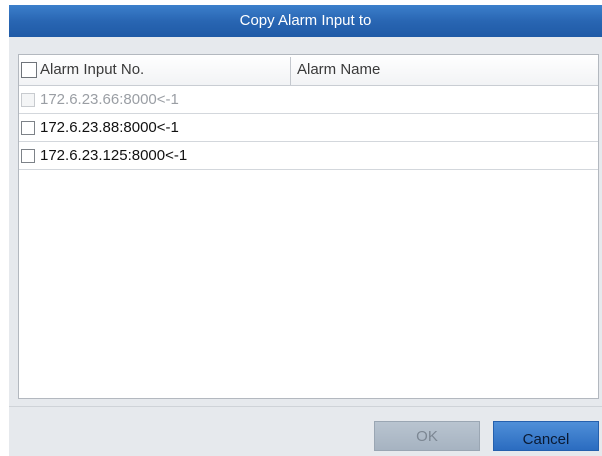  I want to click on column-header-alarm-input-no: Alarm Input No., so click(92, 70).